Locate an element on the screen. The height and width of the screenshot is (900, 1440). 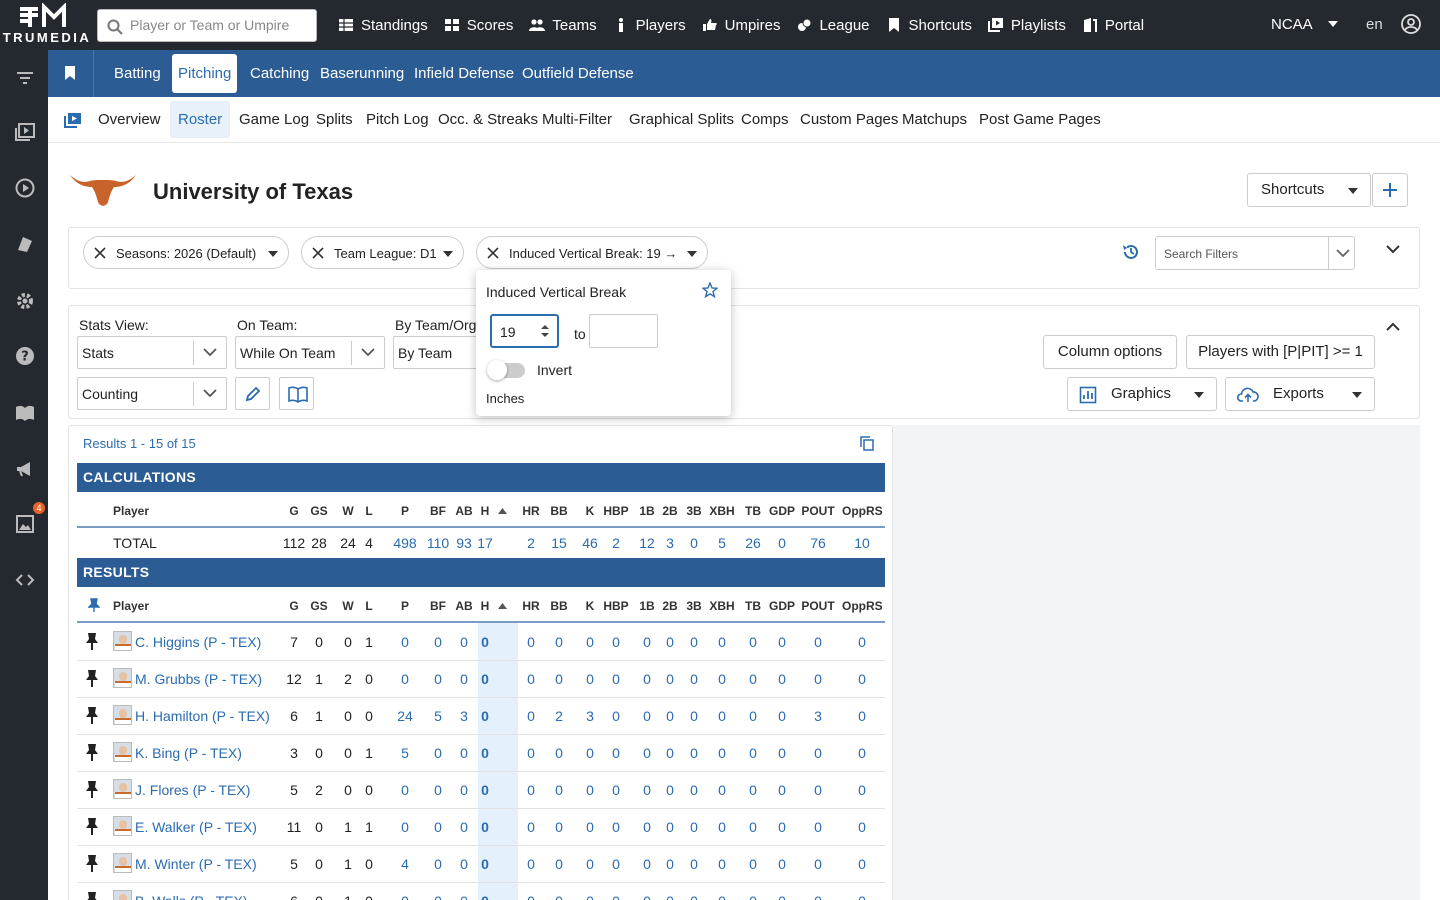
ivb-min-input: 19 is located at coordinates (524, 331).